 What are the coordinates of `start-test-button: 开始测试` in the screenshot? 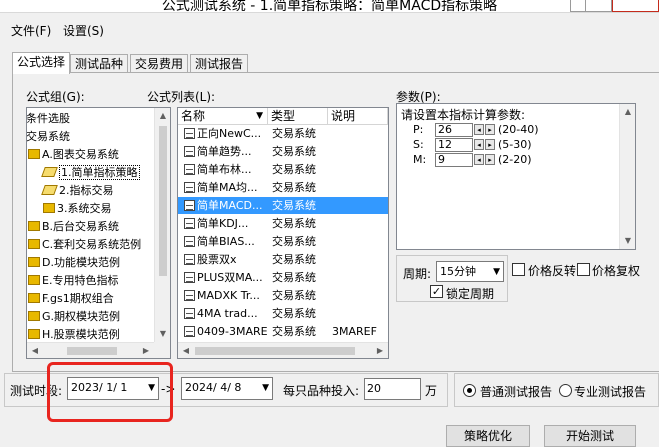 It's located at (590, 436).